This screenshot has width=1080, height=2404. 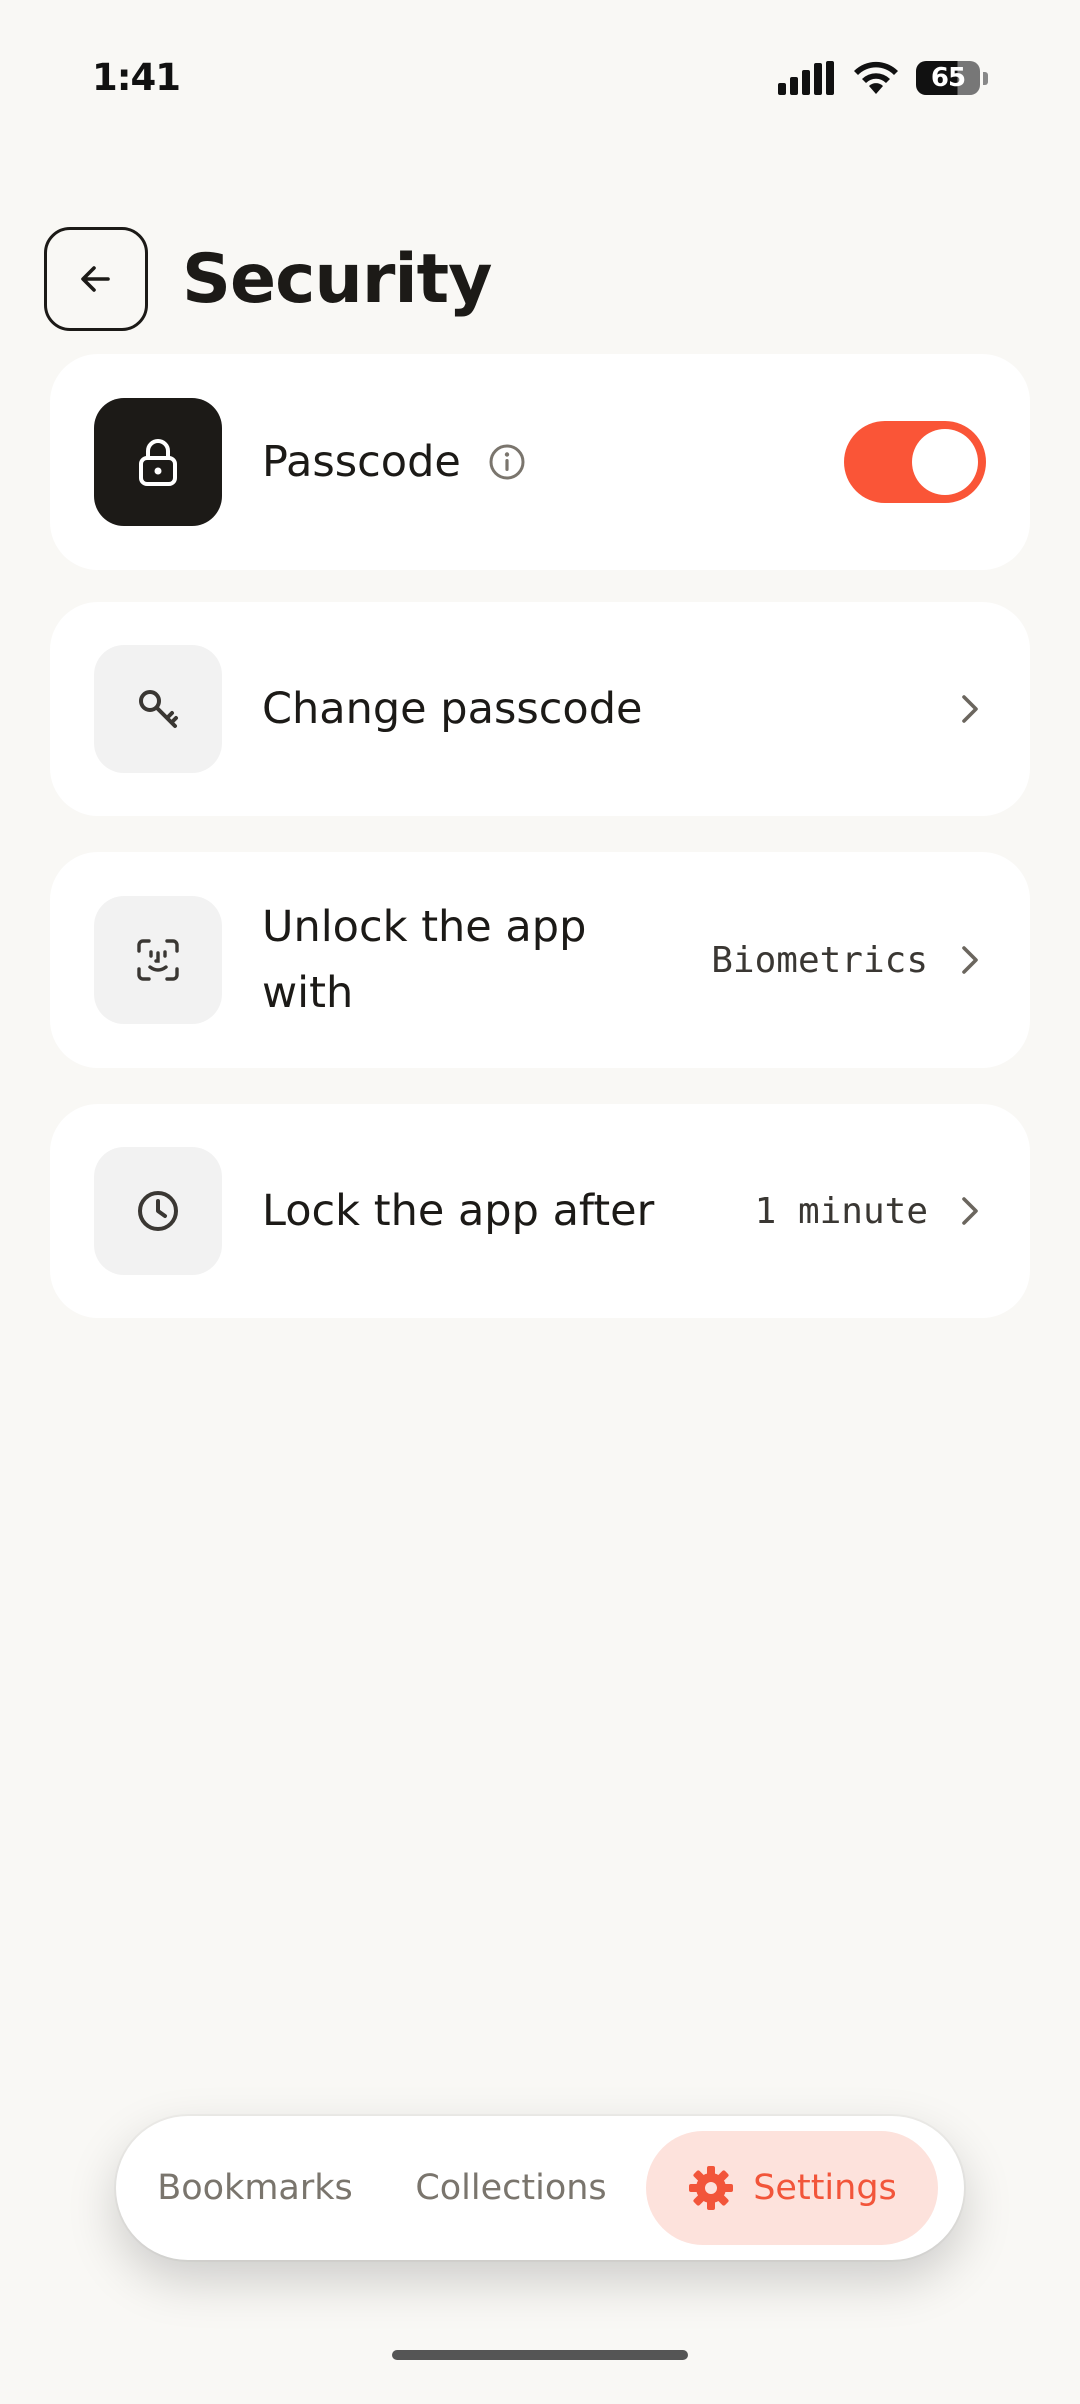 I want to click on status-icons: 65, so click(x=883, y=78).